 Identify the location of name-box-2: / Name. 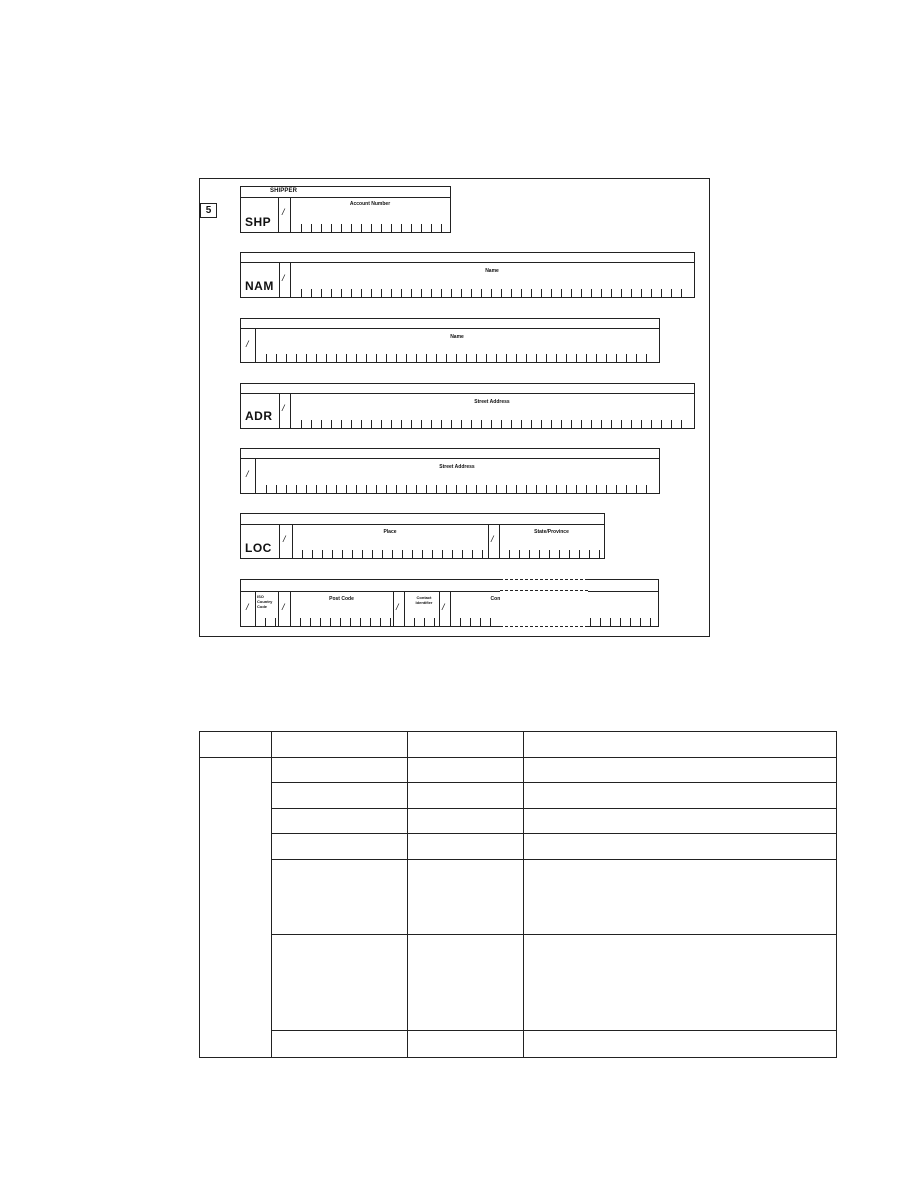
(450, 340).